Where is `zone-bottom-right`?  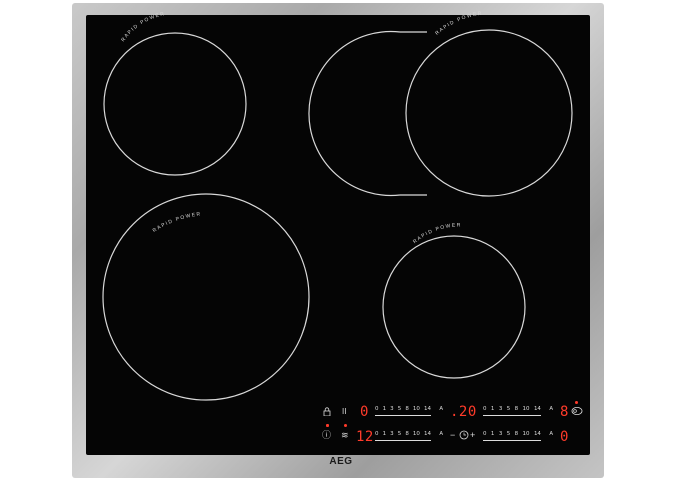 zone-bottom-right is located at coordinates (454, 307).